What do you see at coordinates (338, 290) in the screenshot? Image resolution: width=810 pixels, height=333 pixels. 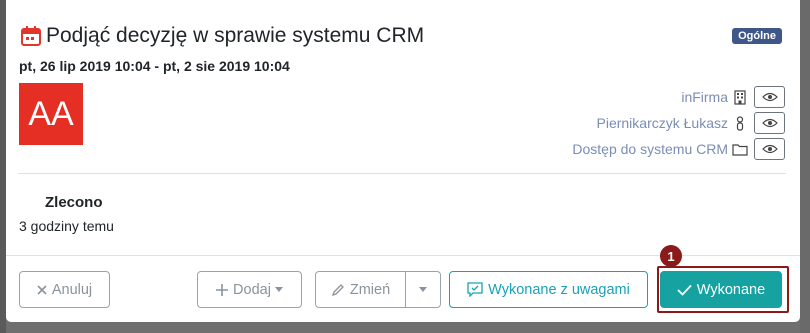 I see `pencil-icon` at bounding box center [338, 290].